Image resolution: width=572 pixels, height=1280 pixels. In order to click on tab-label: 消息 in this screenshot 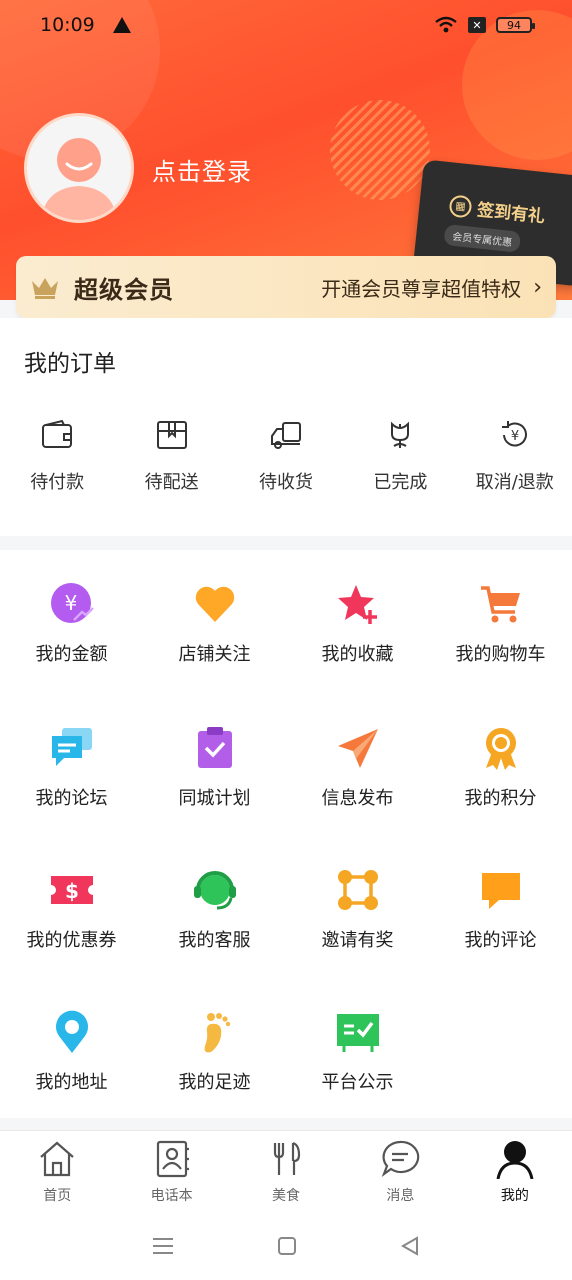, I will do `click(400, 1196)`.